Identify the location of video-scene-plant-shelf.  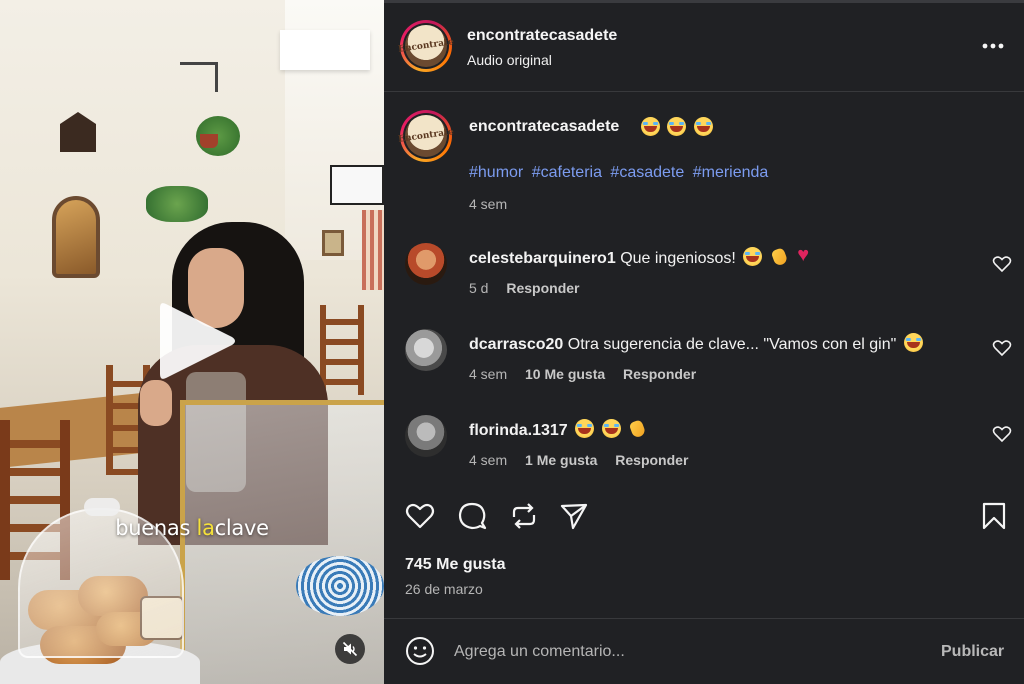
(177, 204).